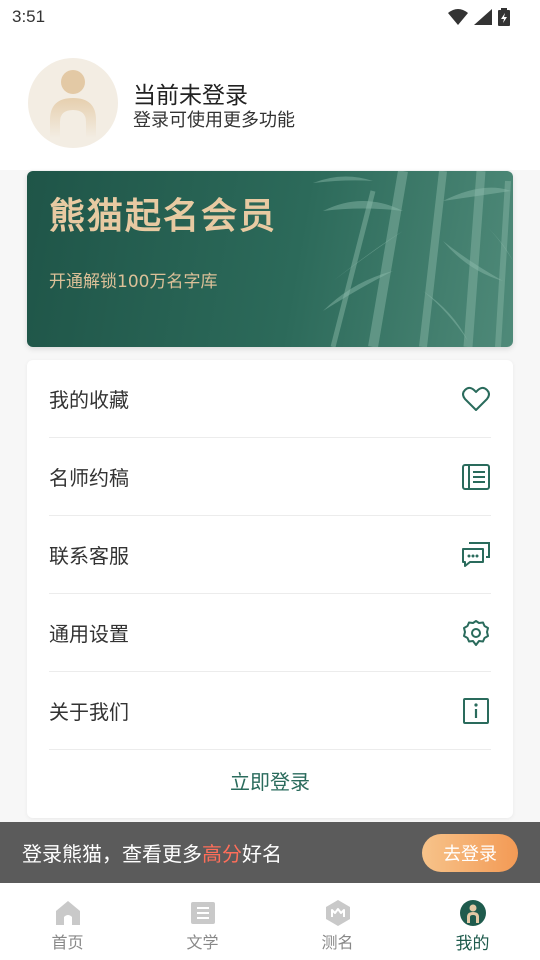 This screenshot has height=960, width=540. I want to click on avatar, so click(73, 103).